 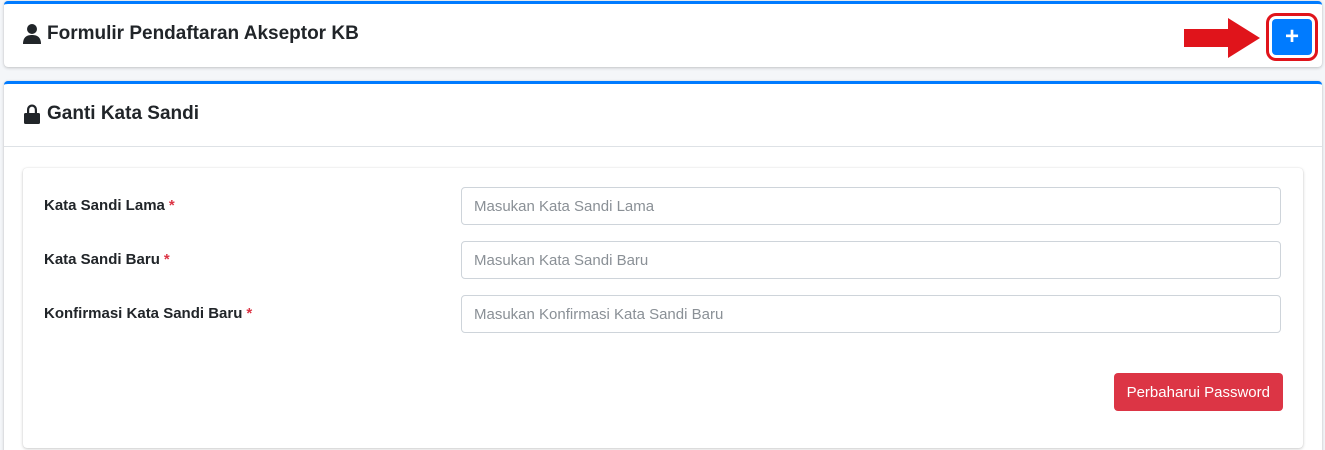 What do you see at coordinates (1292, 37) in the screenshot?
I see `add-button: +` at bounding box center [1292, 37].